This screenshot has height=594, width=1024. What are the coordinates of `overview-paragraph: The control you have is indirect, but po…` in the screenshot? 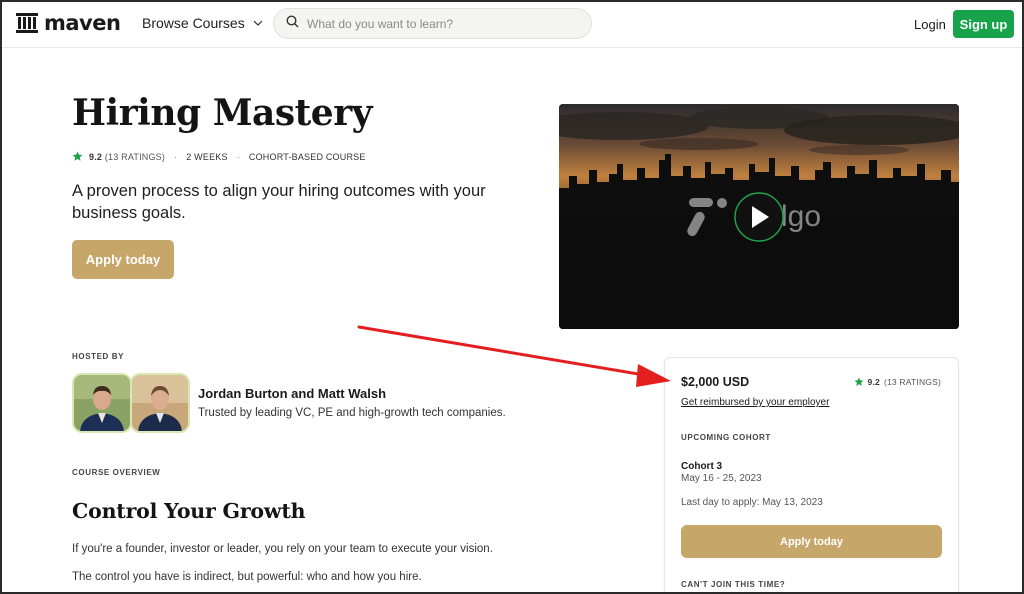 It's located at (247, 577).